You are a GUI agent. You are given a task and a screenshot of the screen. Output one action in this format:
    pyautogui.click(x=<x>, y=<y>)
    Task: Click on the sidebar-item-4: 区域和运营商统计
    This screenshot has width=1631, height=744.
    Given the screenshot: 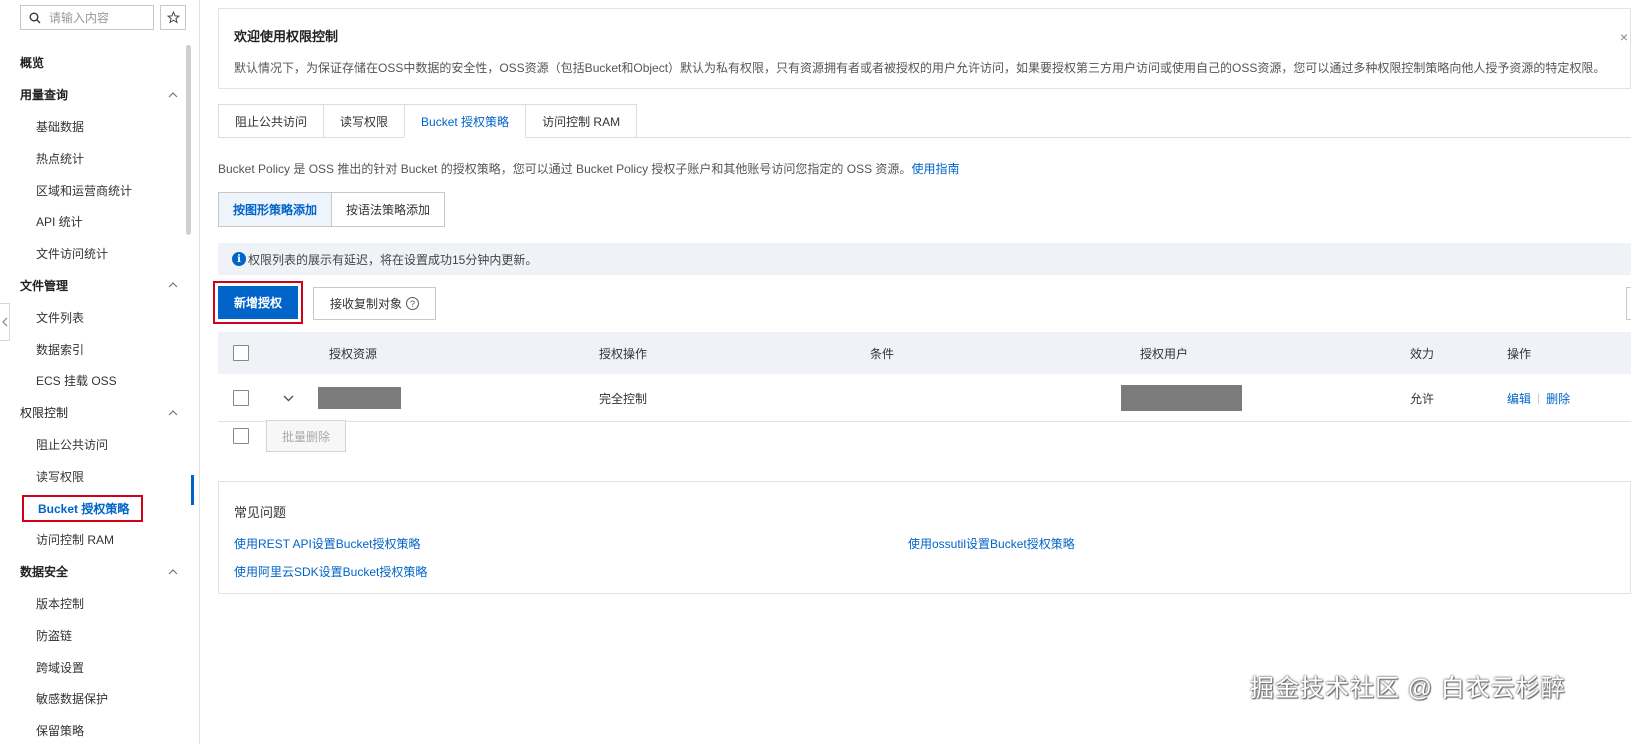 What is the action you would take?
    pyautogui.click(x=95, y=190)
    